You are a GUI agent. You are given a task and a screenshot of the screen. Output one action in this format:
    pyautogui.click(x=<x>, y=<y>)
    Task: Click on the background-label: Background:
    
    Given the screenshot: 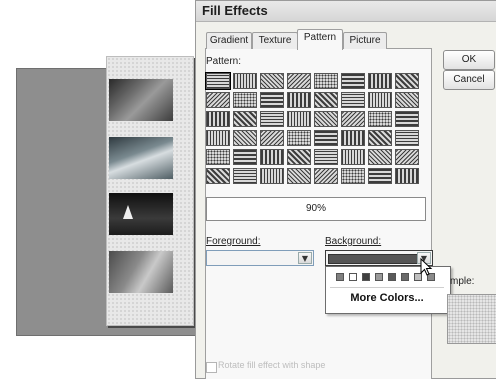 What is the action you would take?
    pyautogui.click(x=353, y=241)
    